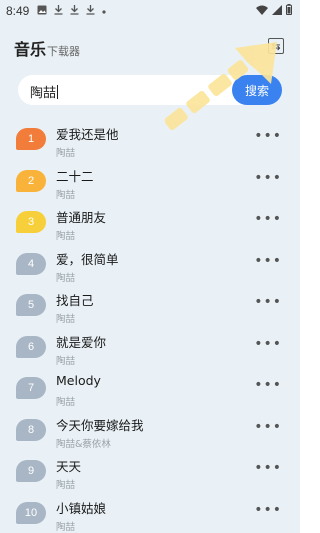 This screenshot has height=533, width=320. I want to click on rank-badge: 8, so click(31, 429).